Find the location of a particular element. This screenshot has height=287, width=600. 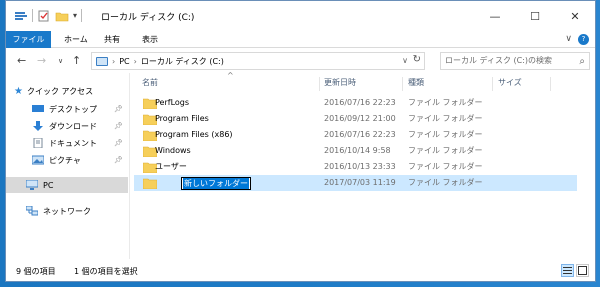

pictures-icon is located at coordinates (38, 160).